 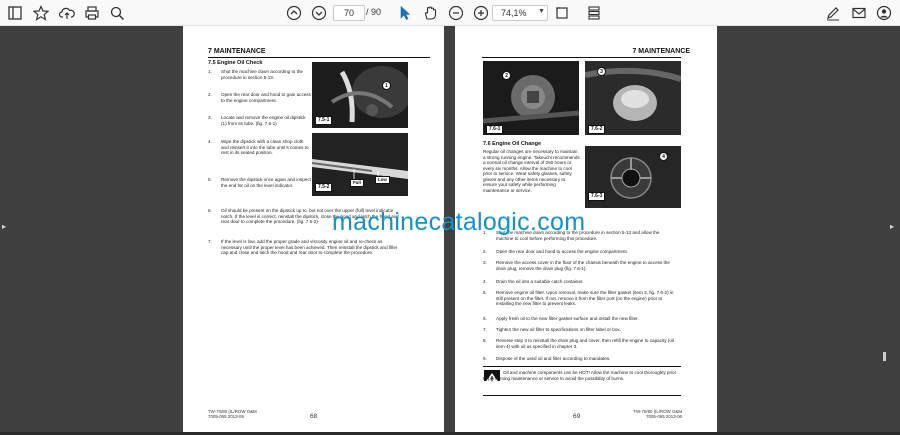 What do you see at coordinates (456, 13) in the screenshot?
I see `zoom-out-icon` at bounding box center [456, 13].